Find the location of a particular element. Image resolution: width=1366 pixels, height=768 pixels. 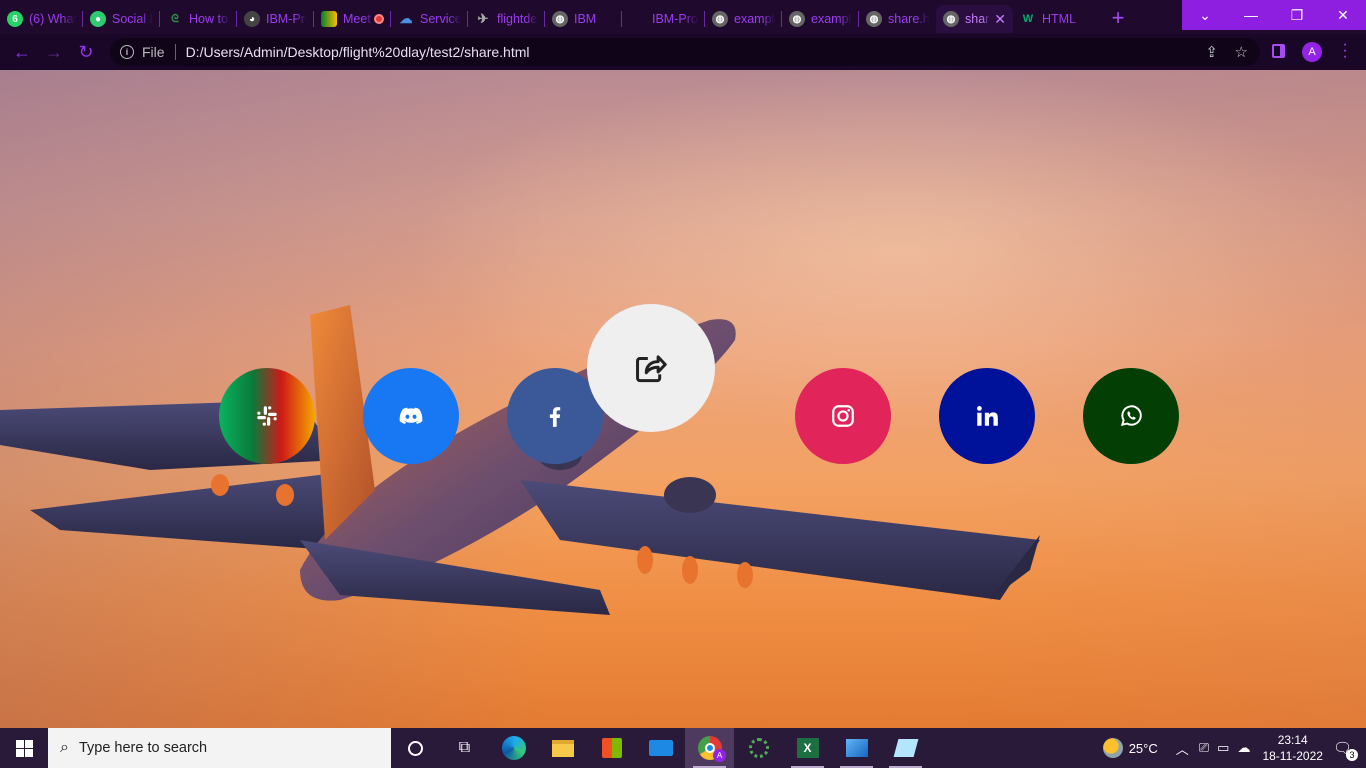

tab-example-1: ◍ example is located at coordinates (743, 19).